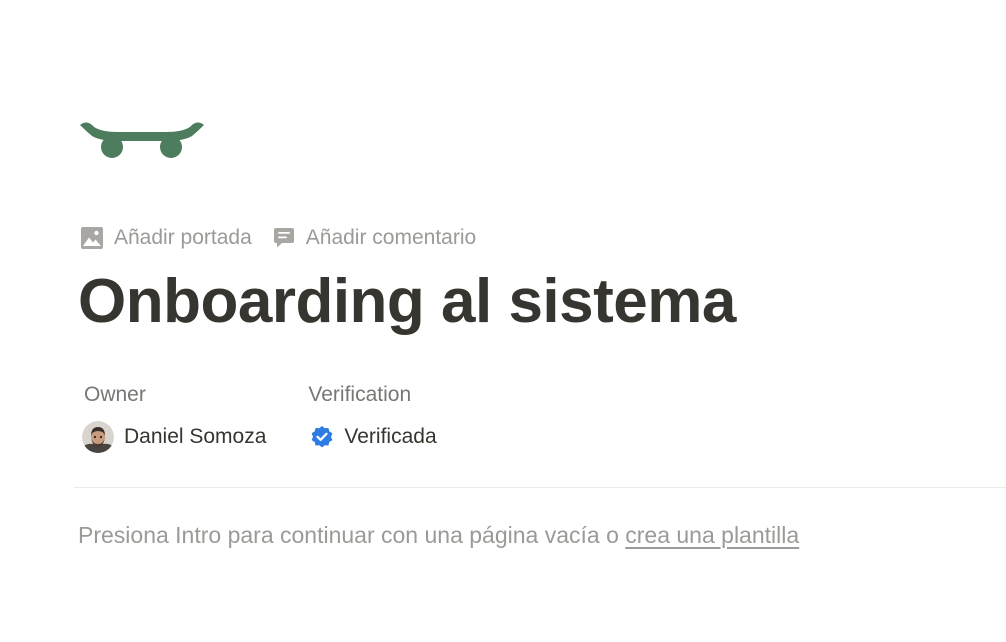 This screenshot has width=1006, height=642. Describe the element at coordinates (98, 437) in the screenshot. I see `avatar` at that location.